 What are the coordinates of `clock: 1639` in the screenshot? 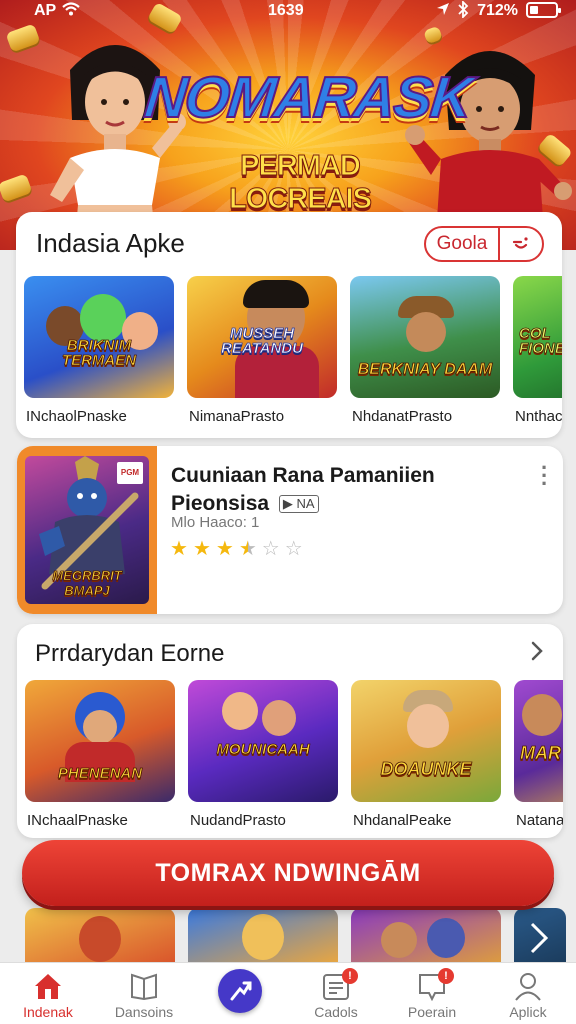 It's located at (286, 10).